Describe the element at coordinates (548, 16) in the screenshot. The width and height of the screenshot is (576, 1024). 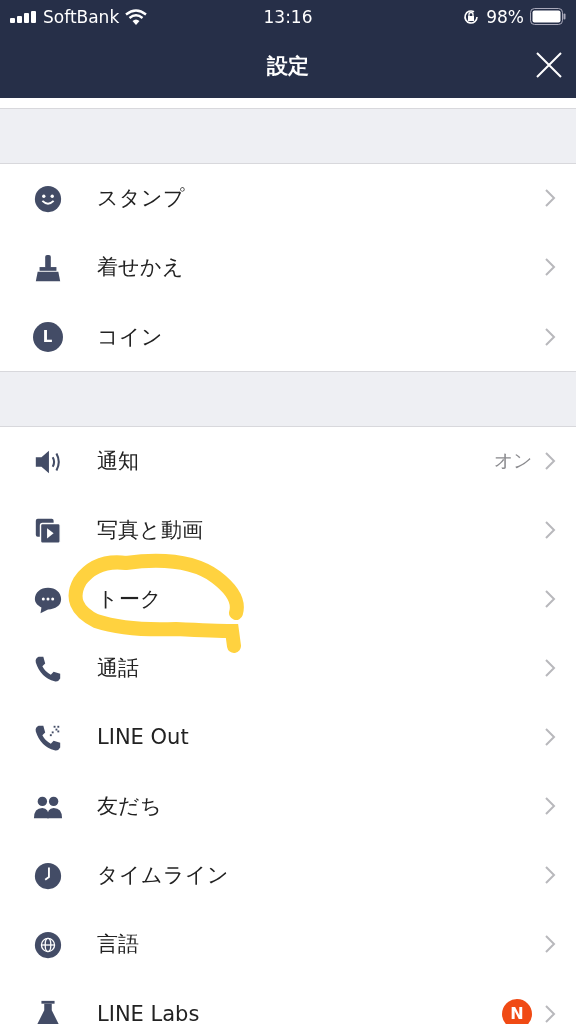
I see `battery-icon` at that location.